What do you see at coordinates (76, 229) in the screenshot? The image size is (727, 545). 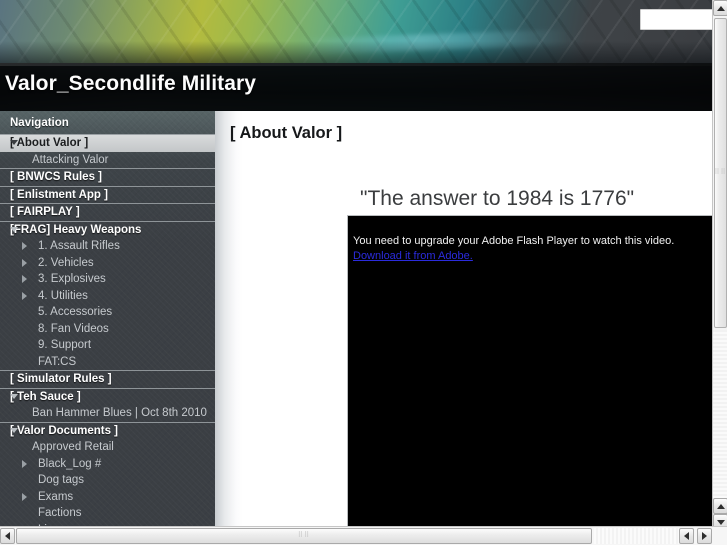 I see `sidebar-item-label: [FRAG] Heavy Weapons` at bounding box center [76, 229].